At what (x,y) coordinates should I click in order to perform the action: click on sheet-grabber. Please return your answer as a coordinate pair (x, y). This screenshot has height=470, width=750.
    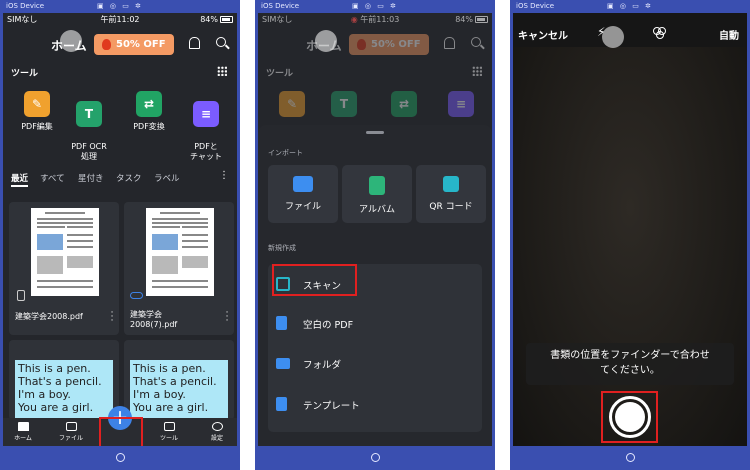
    Looking at the image, I should click on (375, 132).